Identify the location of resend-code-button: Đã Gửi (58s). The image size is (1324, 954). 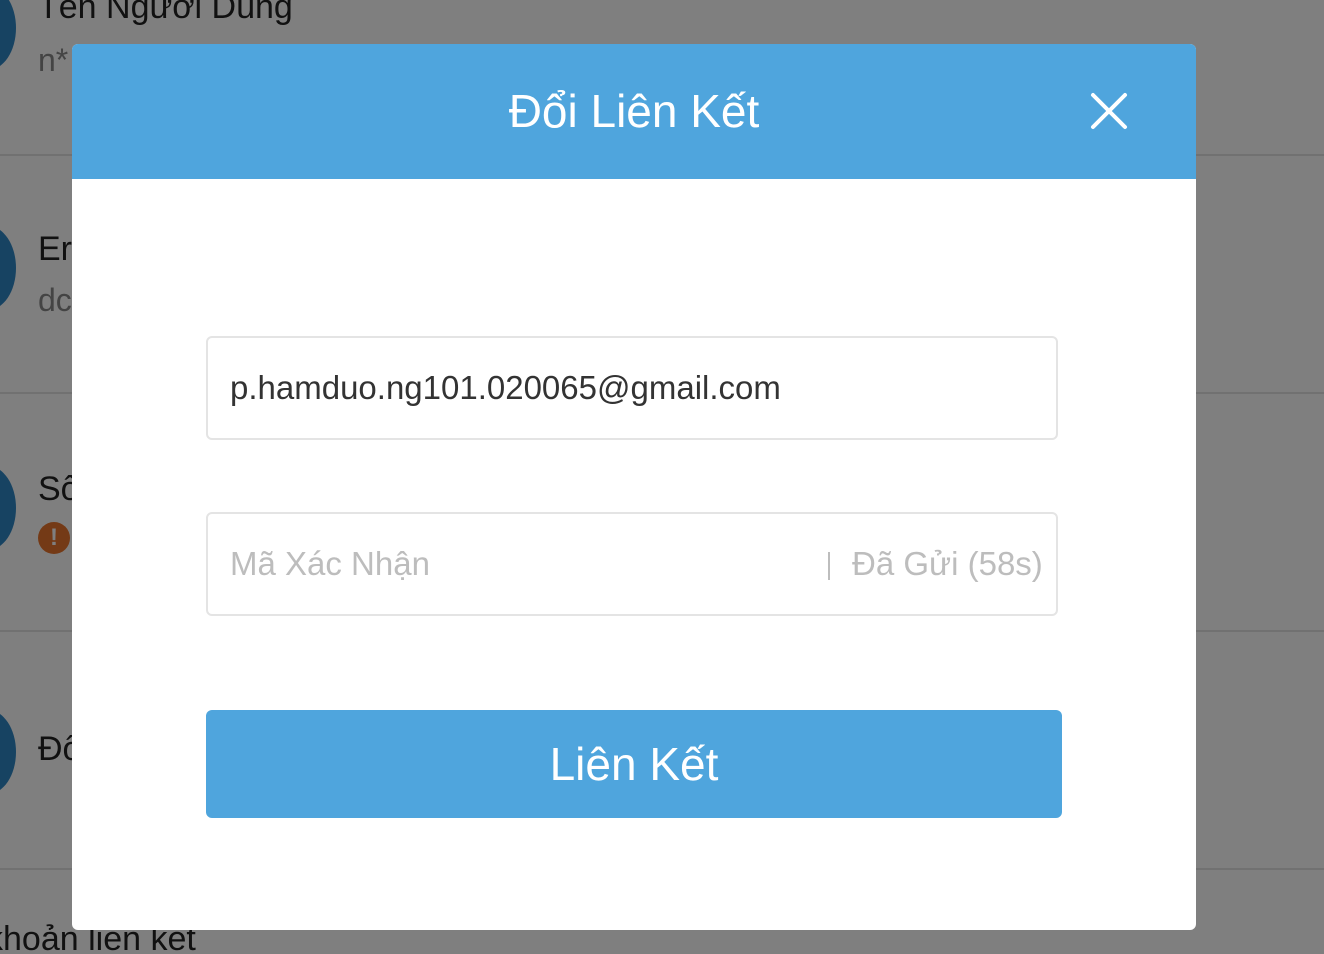
(947, 564).